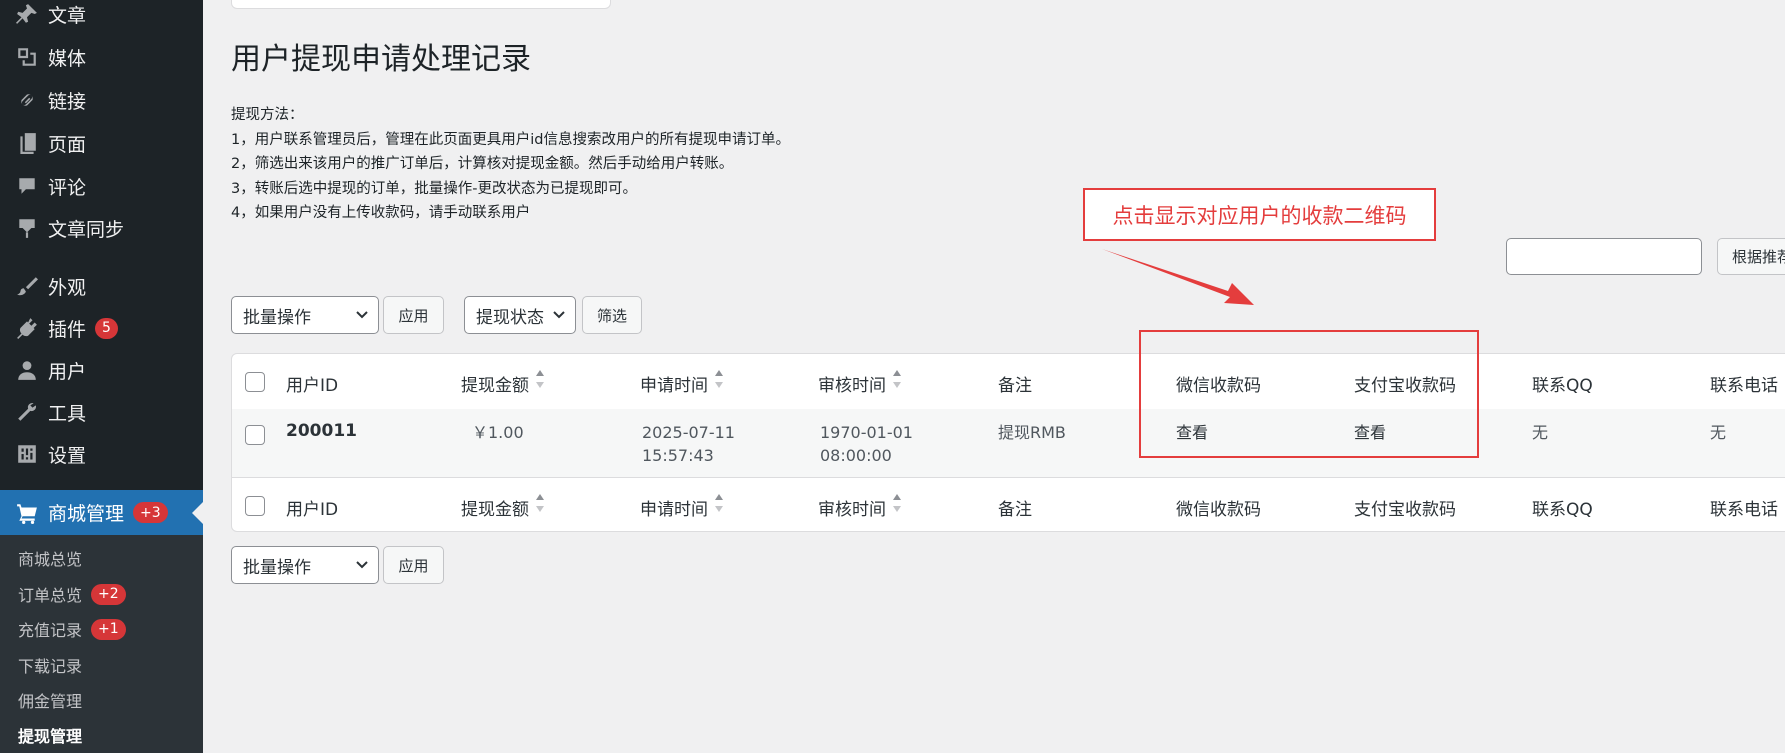 The width and height of the screenshot is (1785, 753). I want to click on row-review-time: 1970-01-01 08:00:00, so click(866, 444).